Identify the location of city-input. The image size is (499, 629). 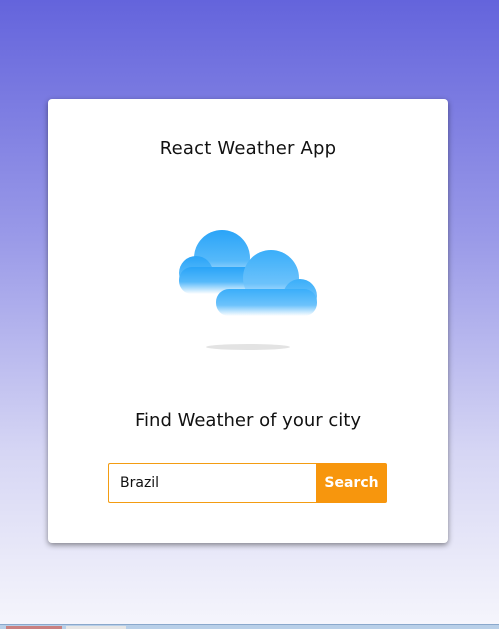
(212, 483).